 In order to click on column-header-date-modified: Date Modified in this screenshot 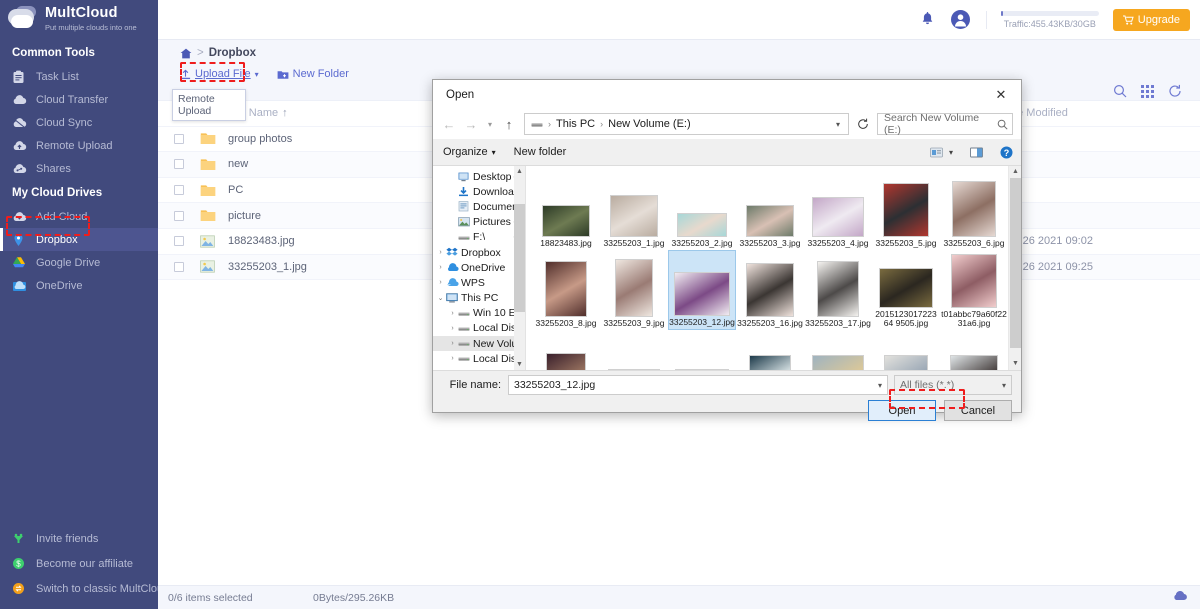, I will do `click(1100, 113)`.